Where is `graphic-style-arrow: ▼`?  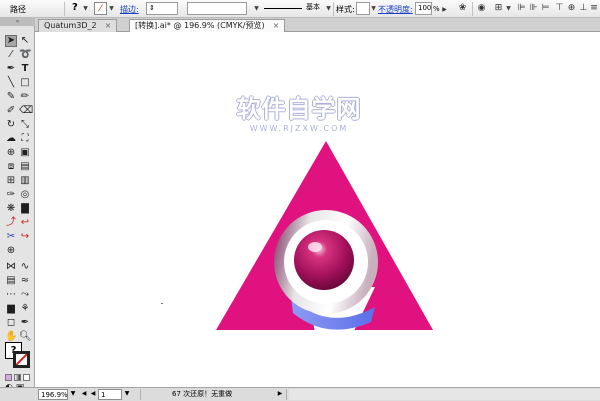
graphic-style-arrow: ▼ is located at coordinates (373, 8).